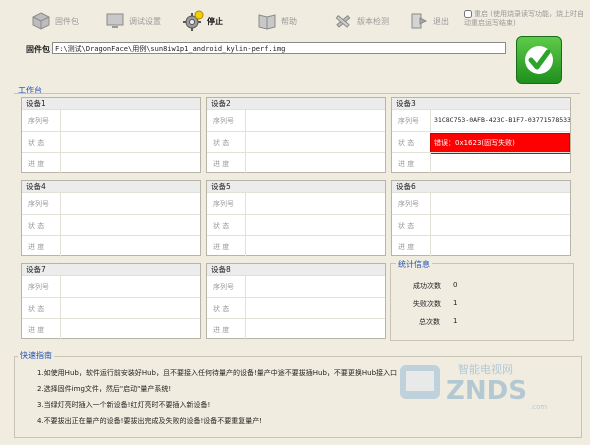  I want to click on guide-item-3: 3.当绿灯亮时插入一个新设备!红灯亮时不要插入新设备!, so click(124, 405).